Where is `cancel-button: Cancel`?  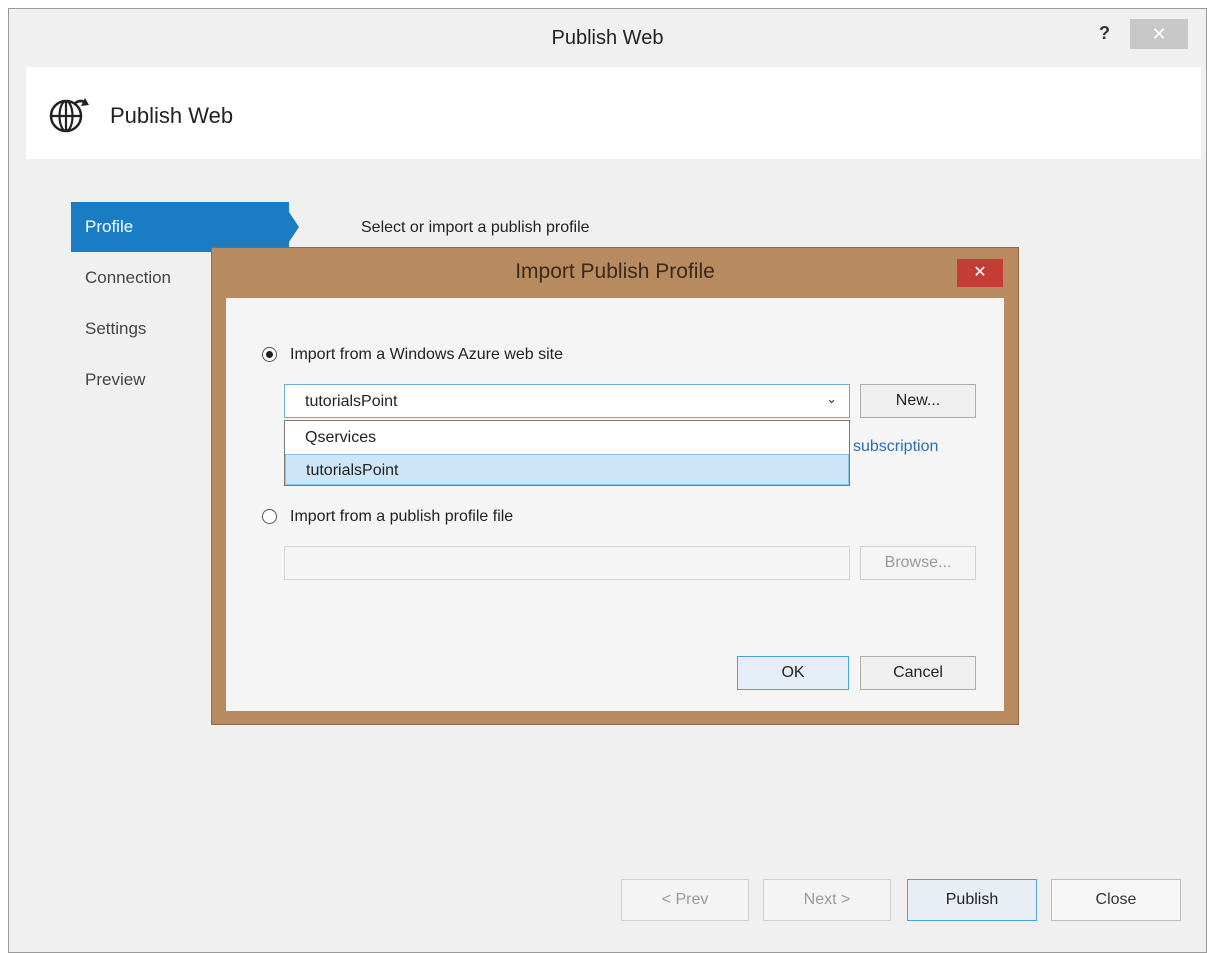 cancel-button: Cancel is located at coordinates (918, 673).